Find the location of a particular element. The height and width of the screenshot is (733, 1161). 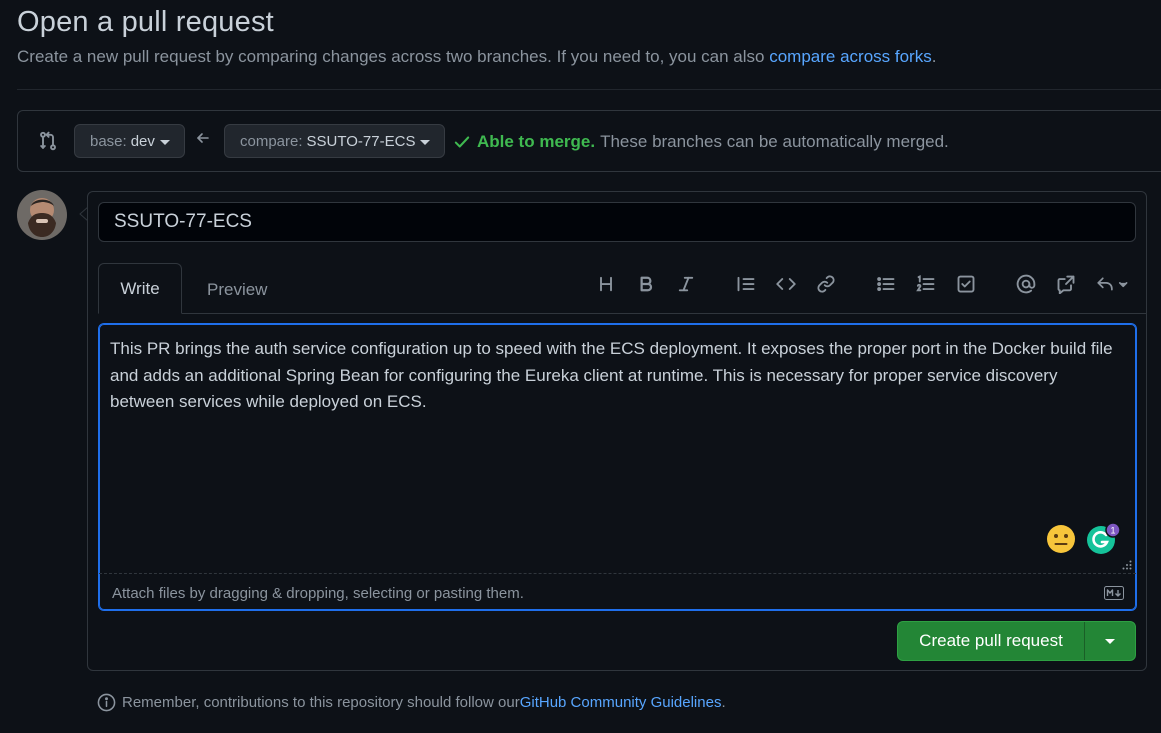

compare-branch-label: compare: is located at coordinates (271, 141).